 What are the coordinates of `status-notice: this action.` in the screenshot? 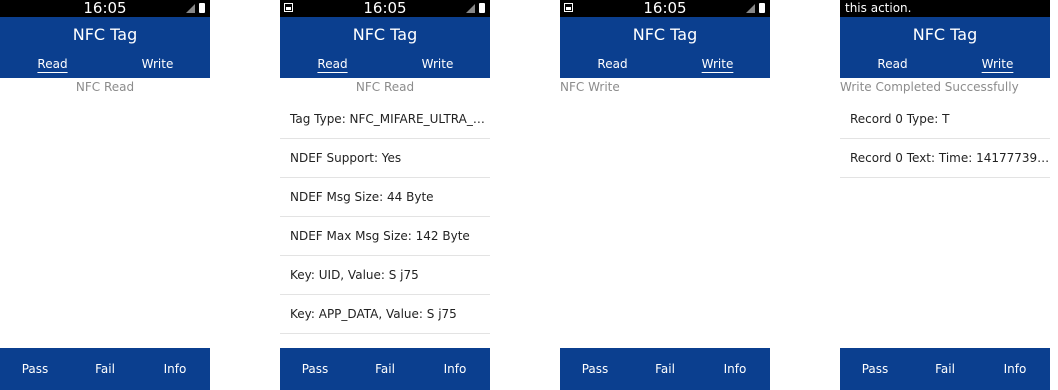 It's located at (878, 8).